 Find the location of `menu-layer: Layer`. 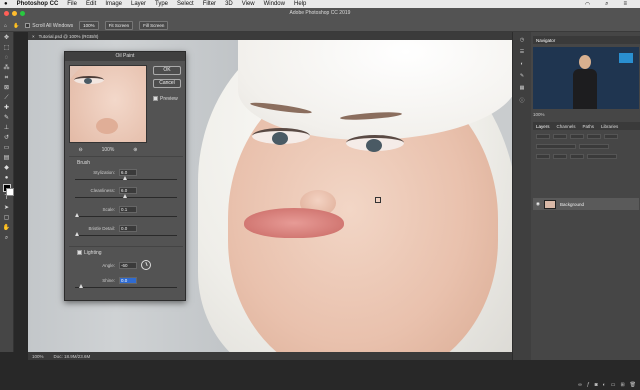

menu-layer: Layer is located at coordinates (138, 4).